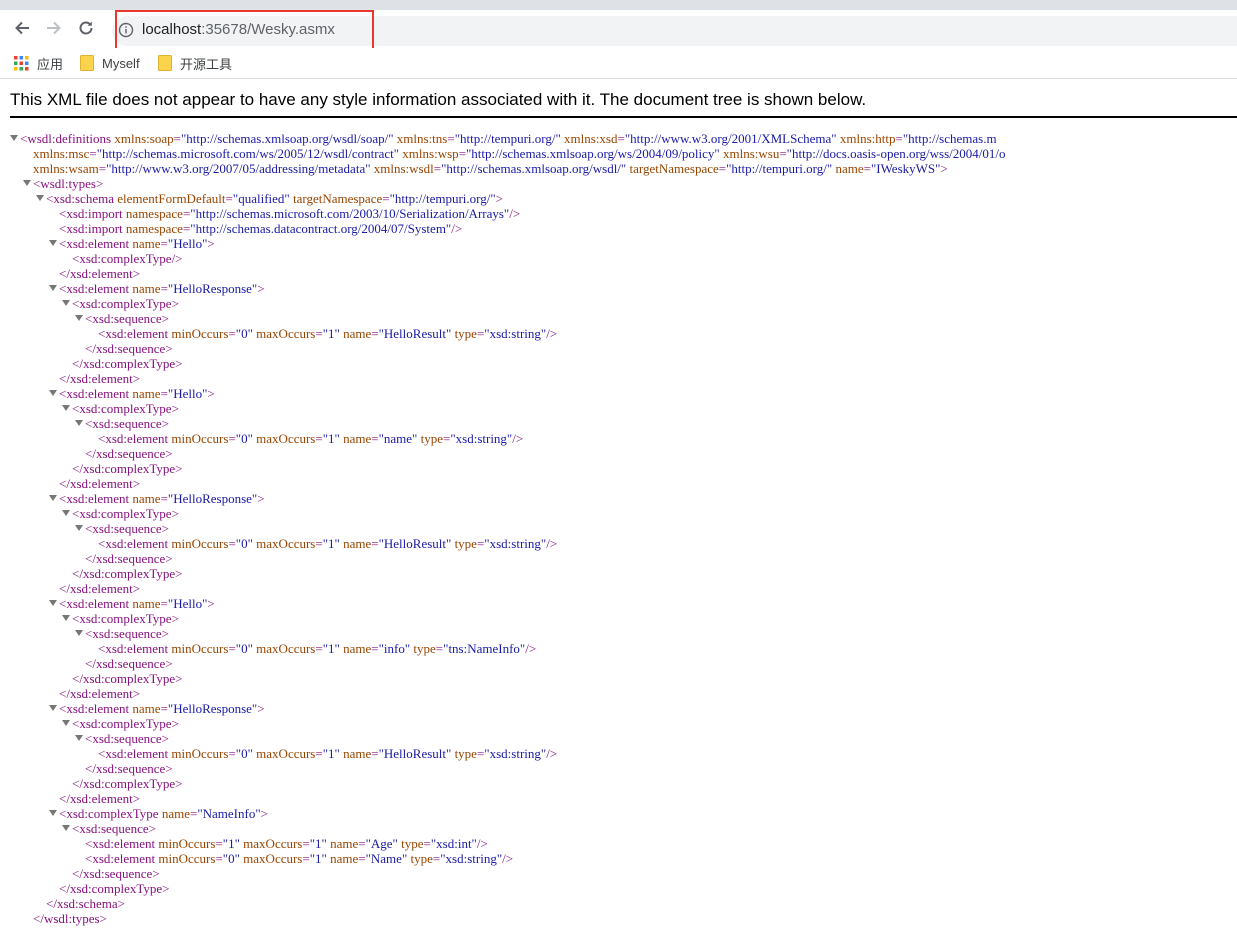 Image resolution: width=1237 pixels, height=931 pixels. Describe the element at coordinates (162, 708) in the screenshot. I see `xml-line: <xsd:element name="HelloResponse">` at that location.